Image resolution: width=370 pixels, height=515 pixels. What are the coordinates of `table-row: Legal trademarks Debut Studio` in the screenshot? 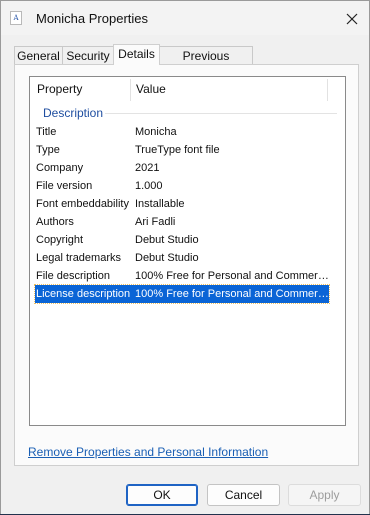 It's located at (182, 258).